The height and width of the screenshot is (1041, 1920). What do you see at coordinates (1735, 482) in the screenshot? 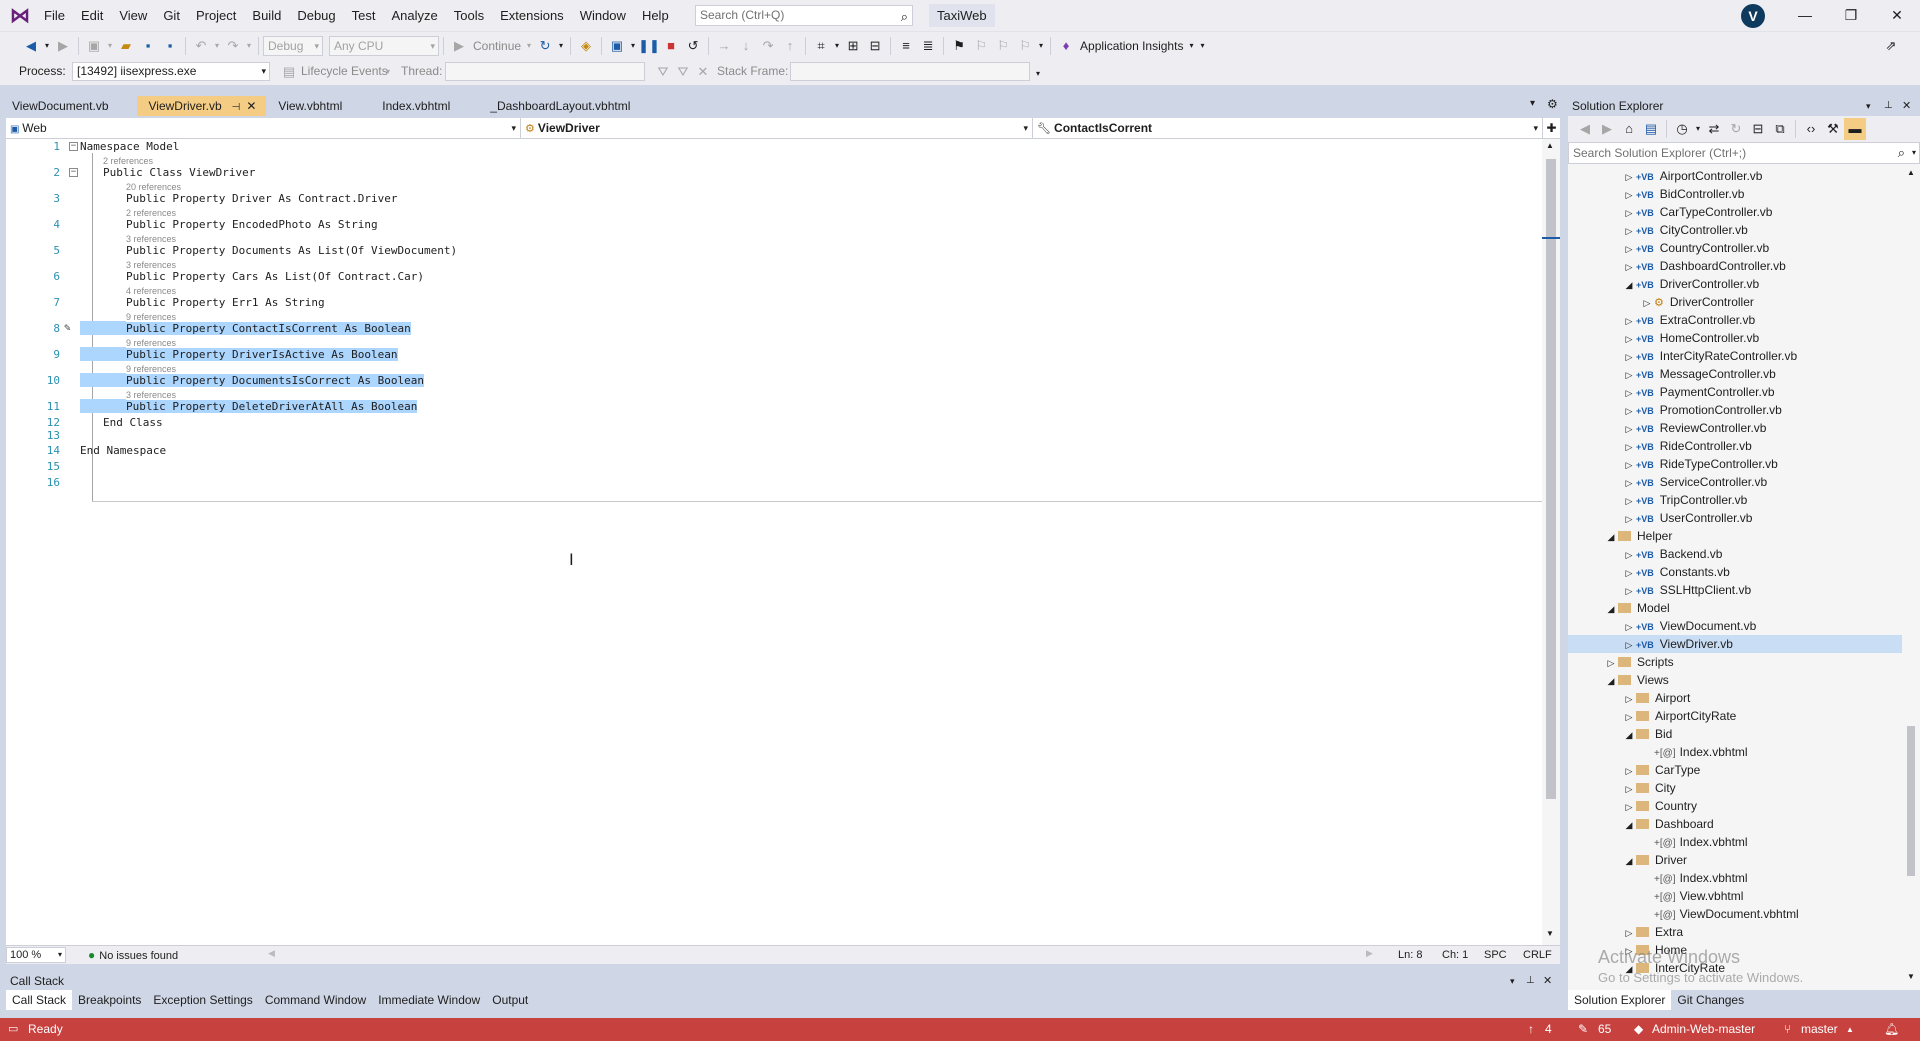
I see `tree-item: ▷ +VB ServiceController.vb` at bounding box center [1735, 482].